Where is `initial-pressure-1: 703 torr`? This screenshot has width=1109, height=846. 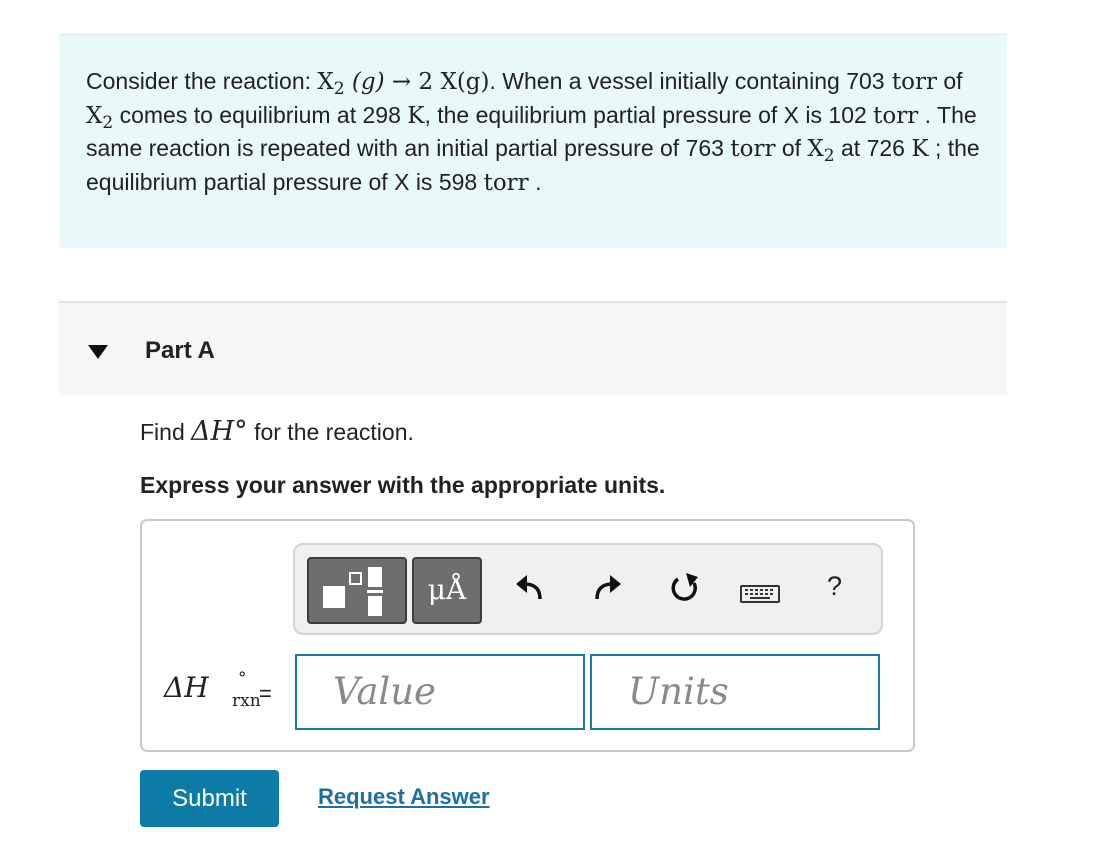 initial-pressure-1: 703 torr is located at coordinates (891, 81).